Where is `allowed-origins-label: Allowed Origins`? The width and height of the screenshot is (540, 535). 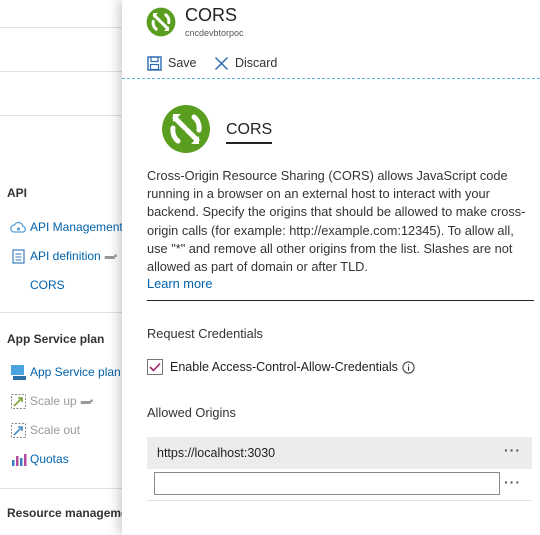 allowed-origins-label: Allowed Origins is located at coordinates (191, 412).